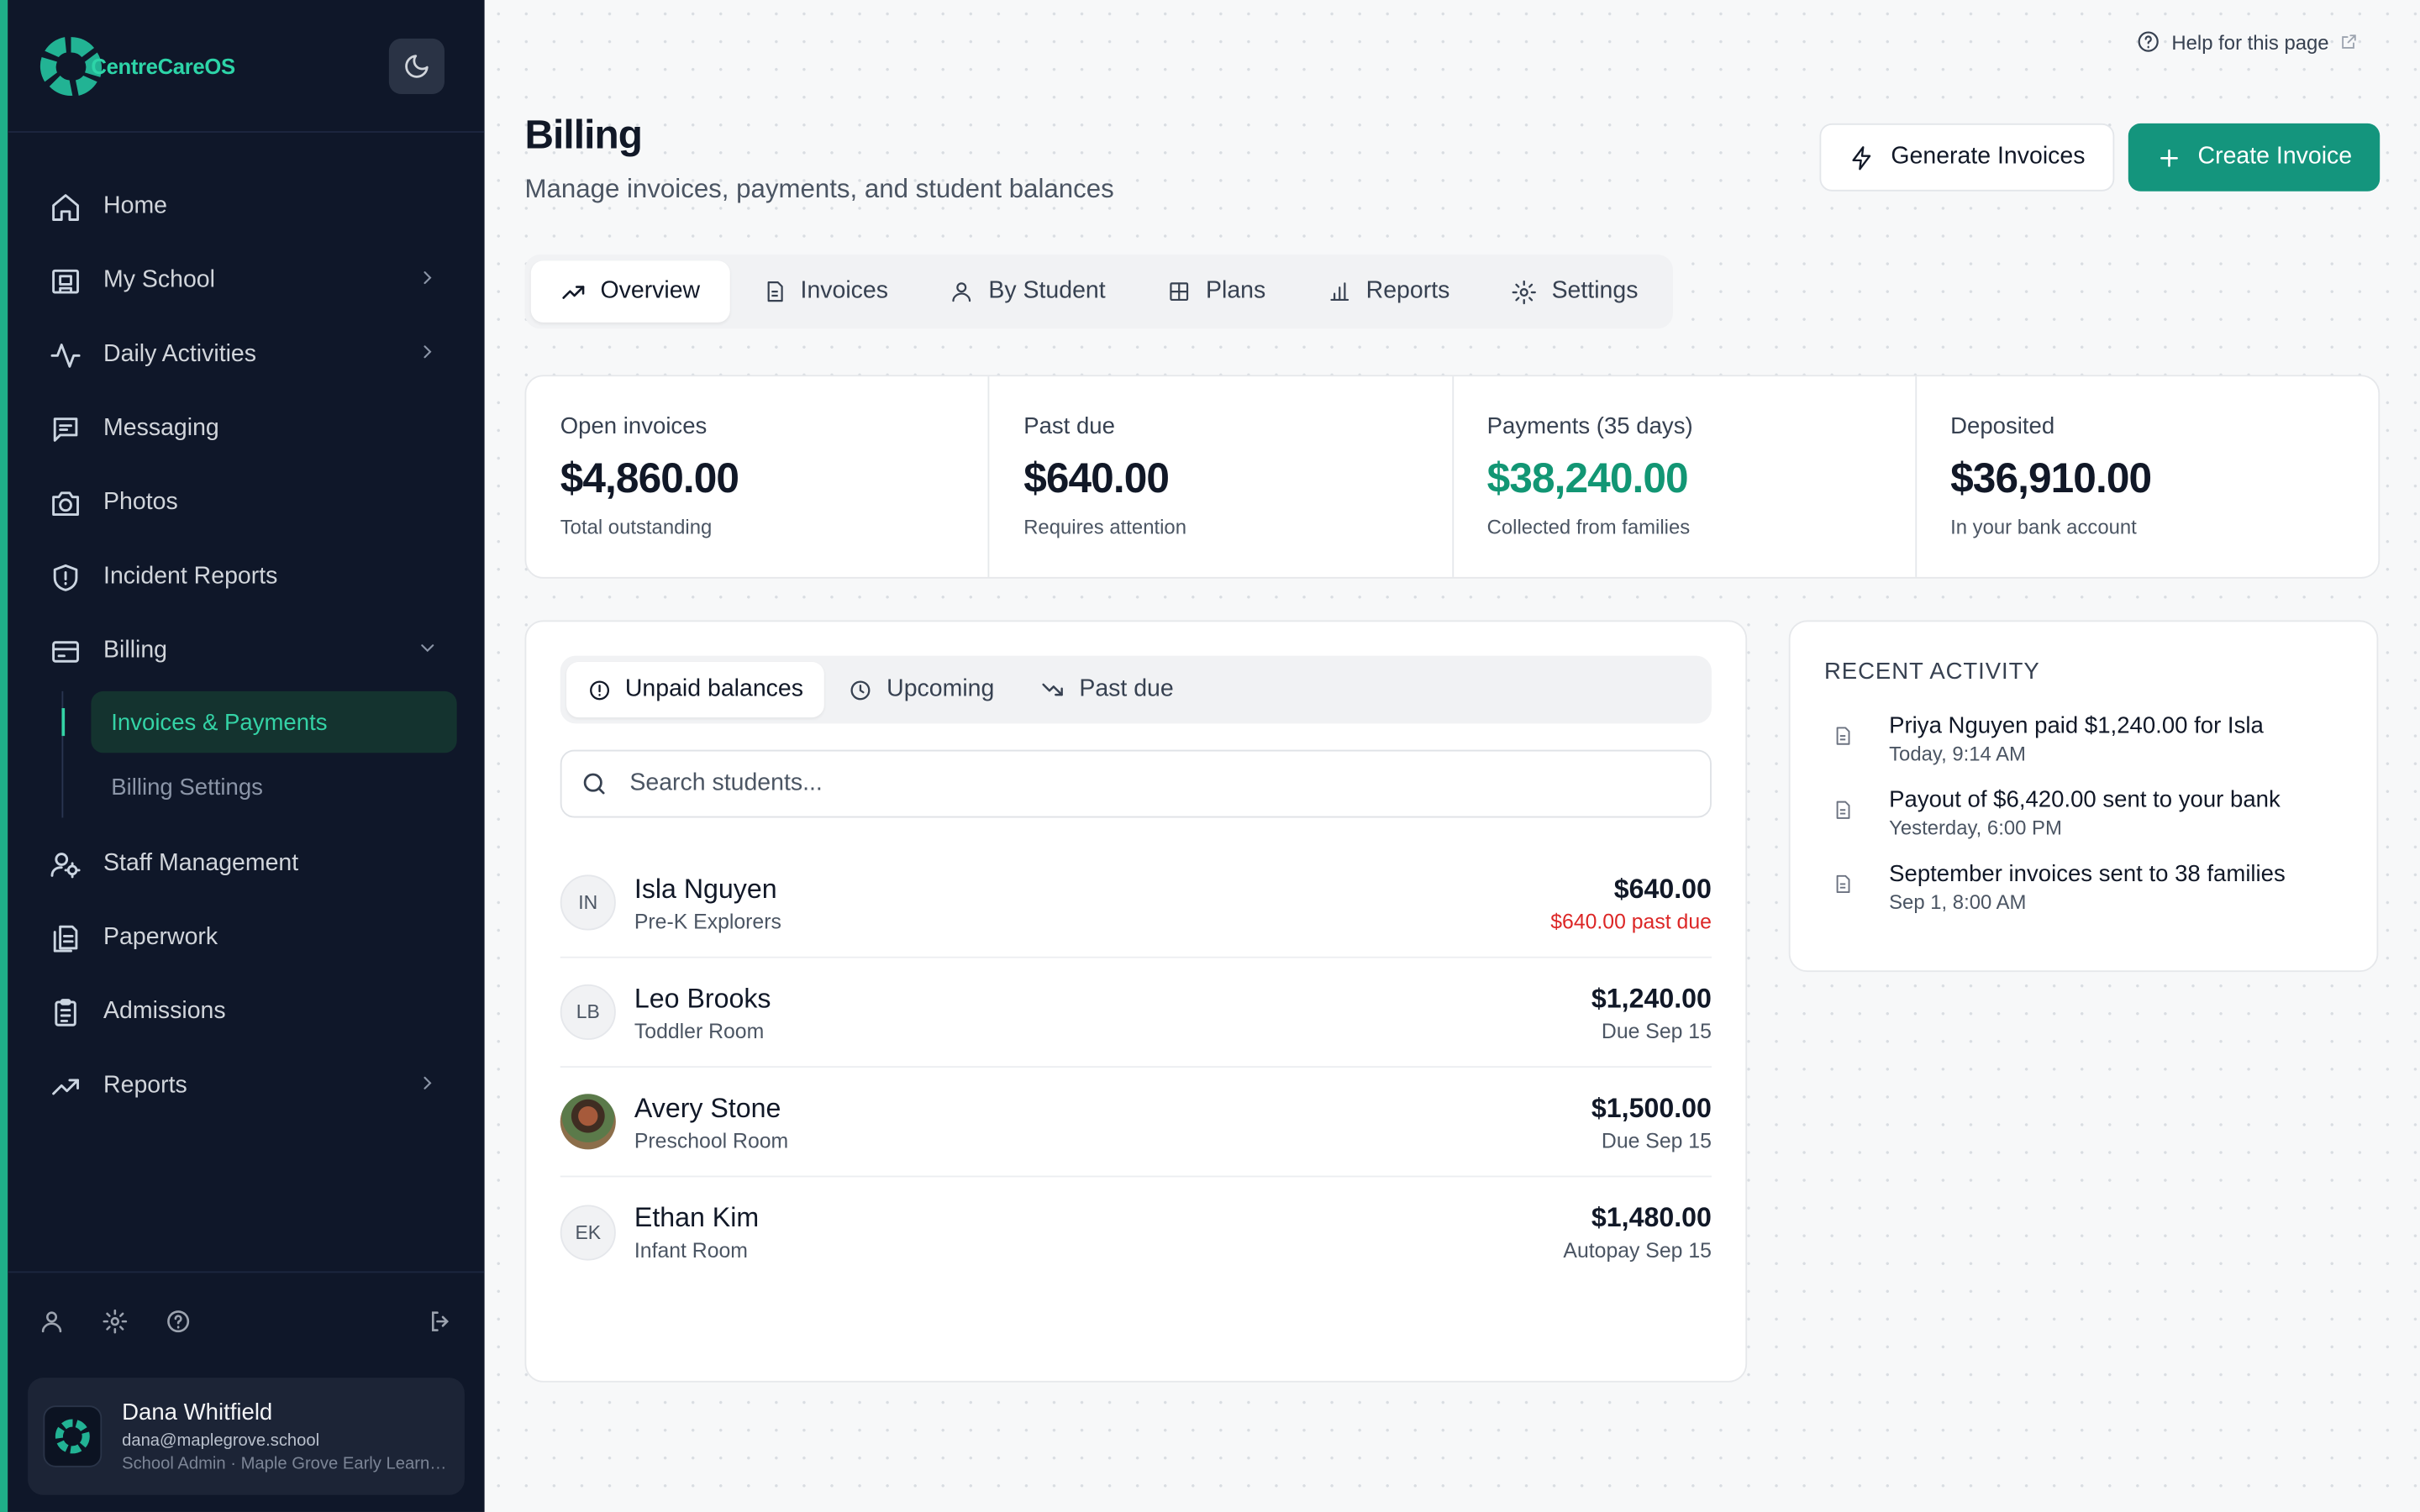 Image resolution: width=2420 pixels, height=1512 pixels. Describe the element at coordinates (247, 354) in the screenshot. I see `sidebar-item-daily-activities: Daily Activities` at that location.